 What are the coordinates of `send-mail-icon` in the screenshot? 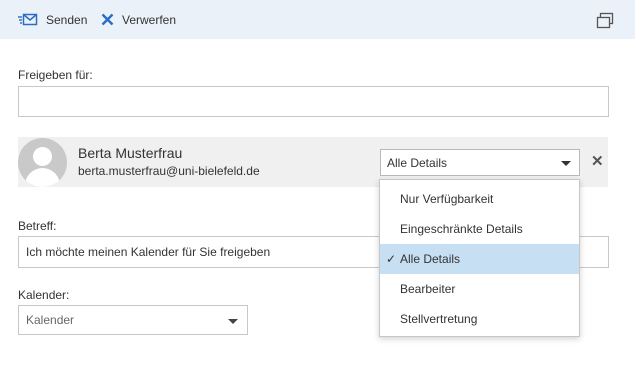 It's located at (28, 20).